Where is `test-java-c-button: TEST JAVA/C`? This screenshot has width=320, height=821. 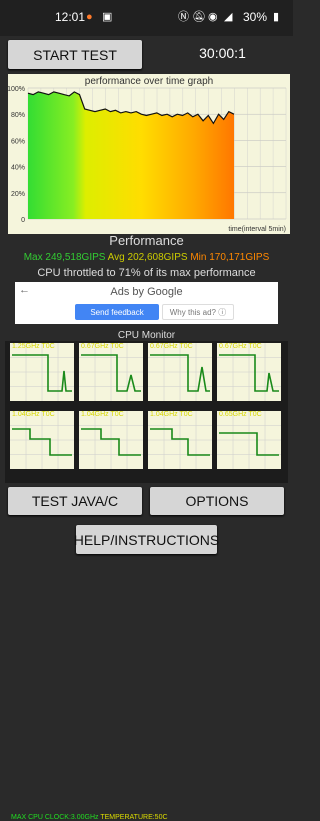
test-java-c-button: TEST JAVA/C is located at coordinates (75, 501).